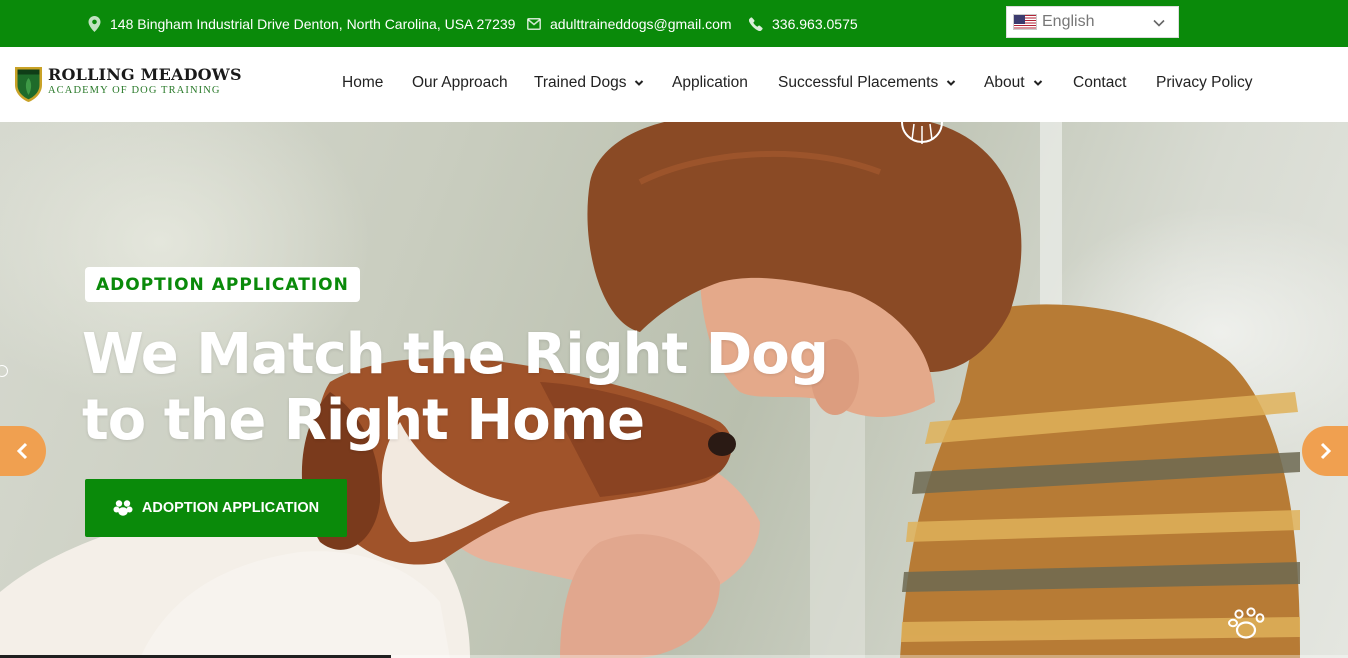  What do you see at coordinates (94, 23) in the screenshot?
I see `map-pin-icon` at bounding box center [94, 23].